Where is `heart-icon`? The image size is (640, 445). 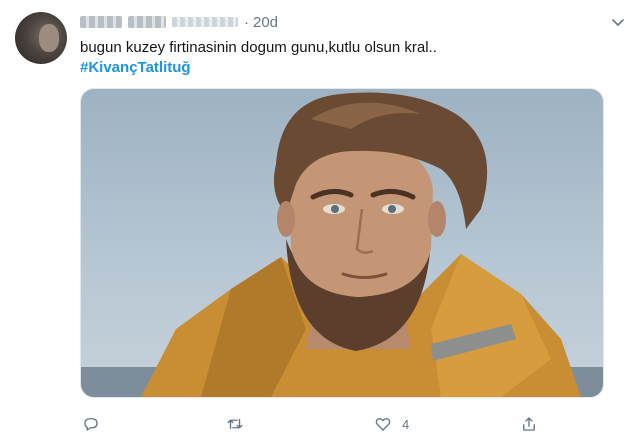
heart-icon is located at coordinates (383, 424).